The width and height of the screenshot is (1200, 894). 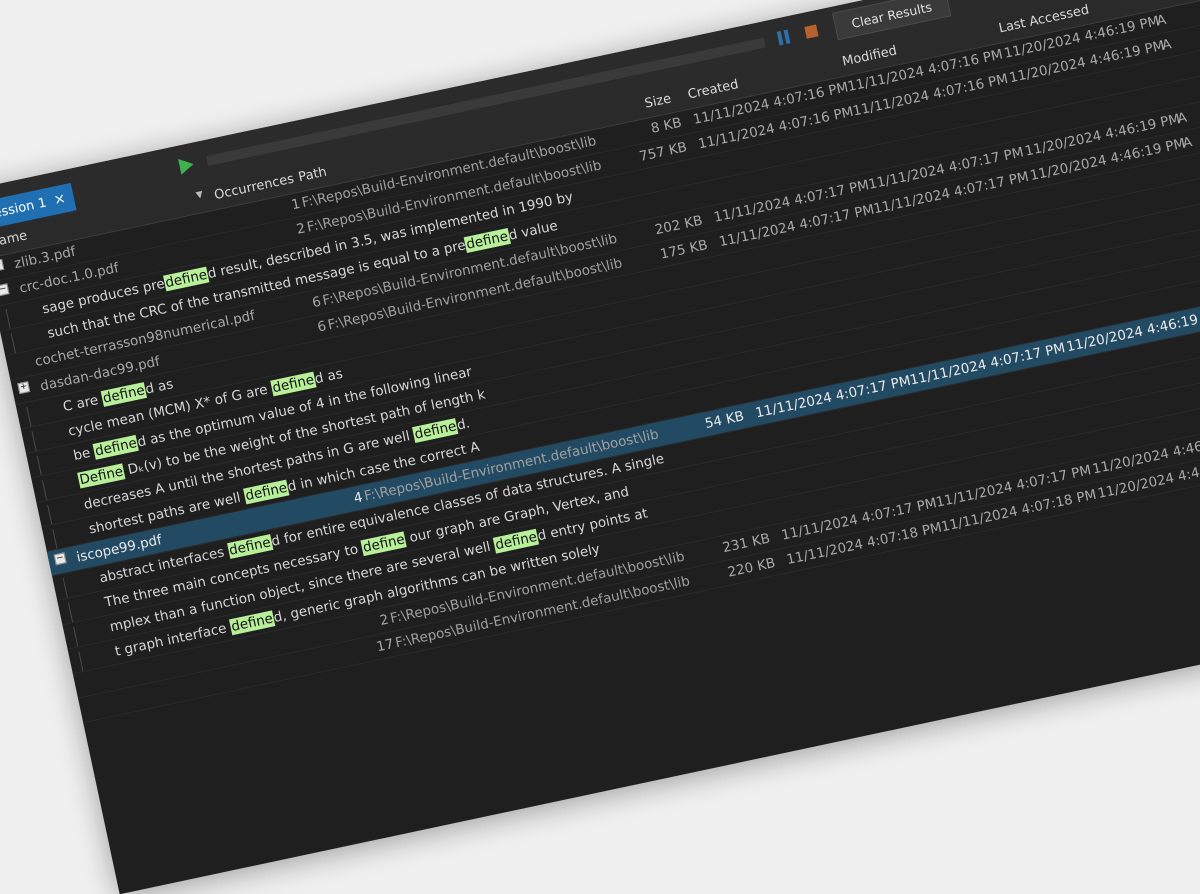 What do you see at coordinates (82, 403) in the screenshot?
I see `snippet-before: C are` at bounding box center [82, 403].